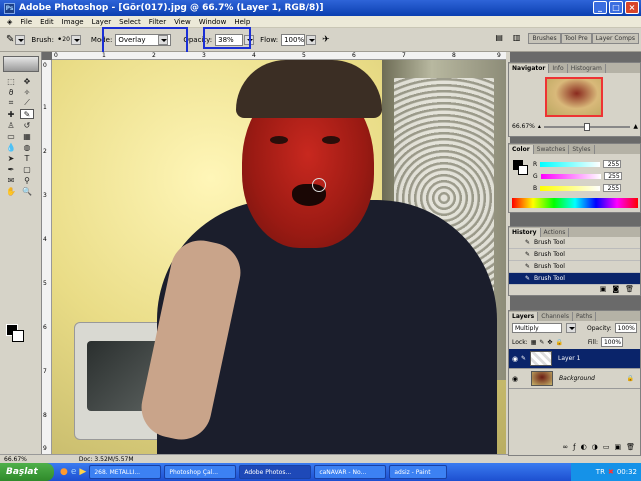 The image size is (641, 481). Describe the element at coordinates (27, 147) in the screenshot. I see `dodge-tool-icon: ◍` at that location.